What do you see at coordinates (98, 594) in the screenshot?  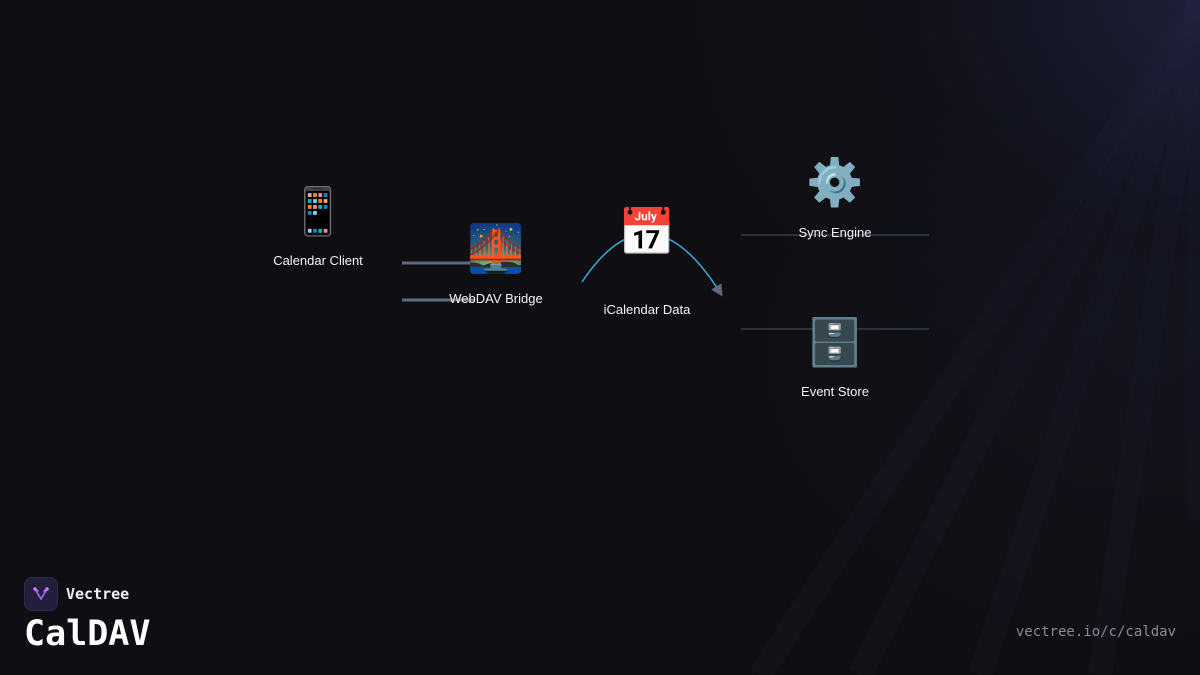 I see `brand-name: Vectree` at bounding box center [98, 594].